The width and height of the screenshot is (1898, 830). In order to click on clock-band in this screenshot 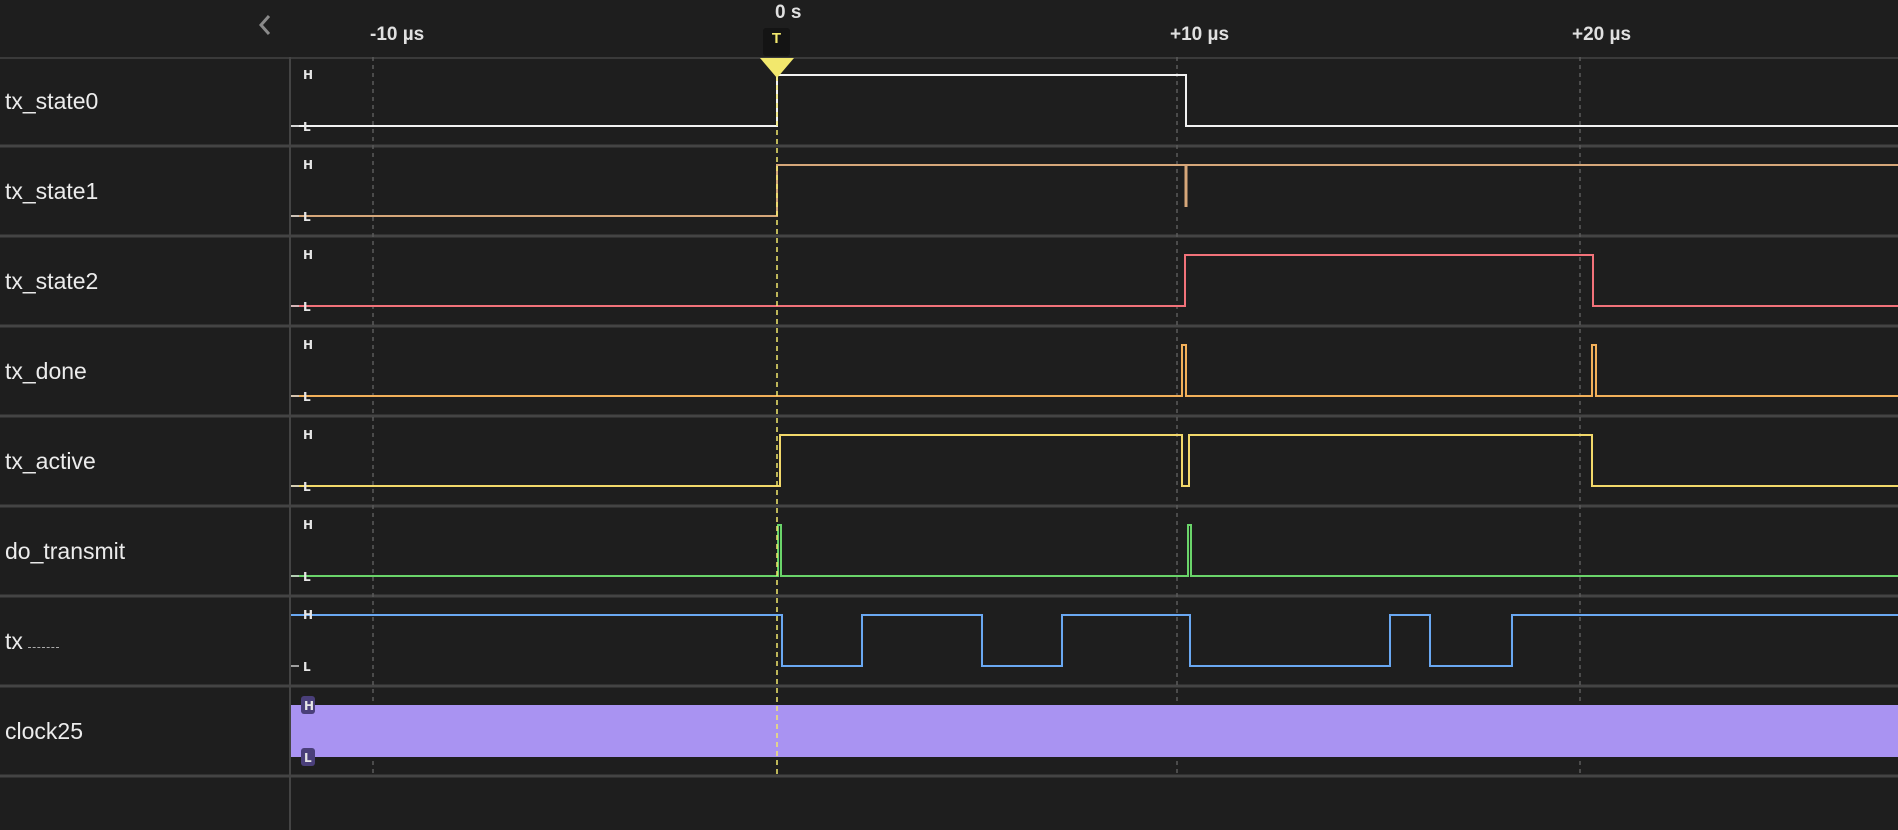, I will do `click(1094, 731)`.